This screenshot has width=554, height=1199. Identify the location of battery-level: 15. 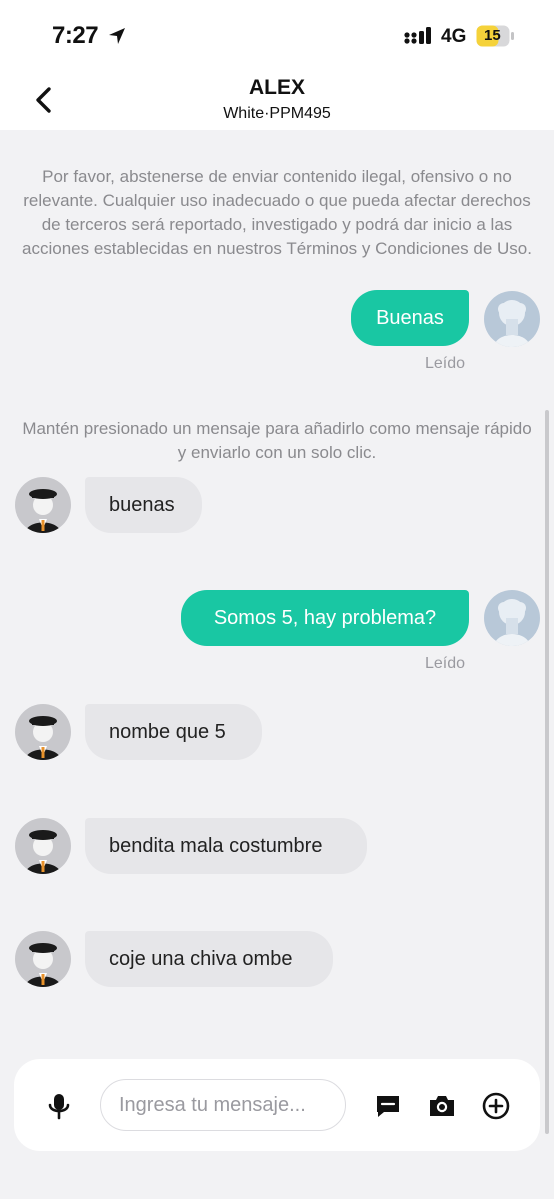
(492, 35).